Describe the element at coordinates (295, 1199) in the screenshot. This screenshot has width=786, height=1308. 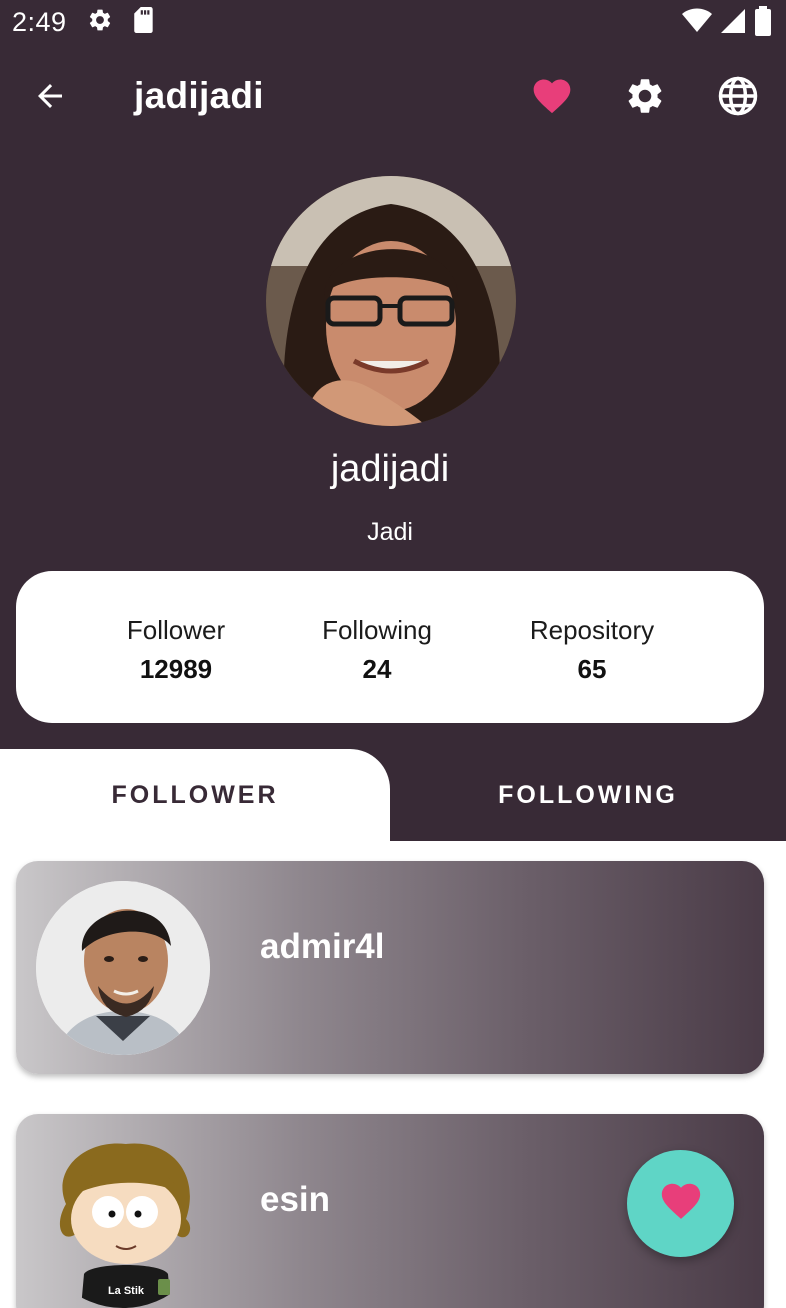
I see `user-username: esin` at that location.